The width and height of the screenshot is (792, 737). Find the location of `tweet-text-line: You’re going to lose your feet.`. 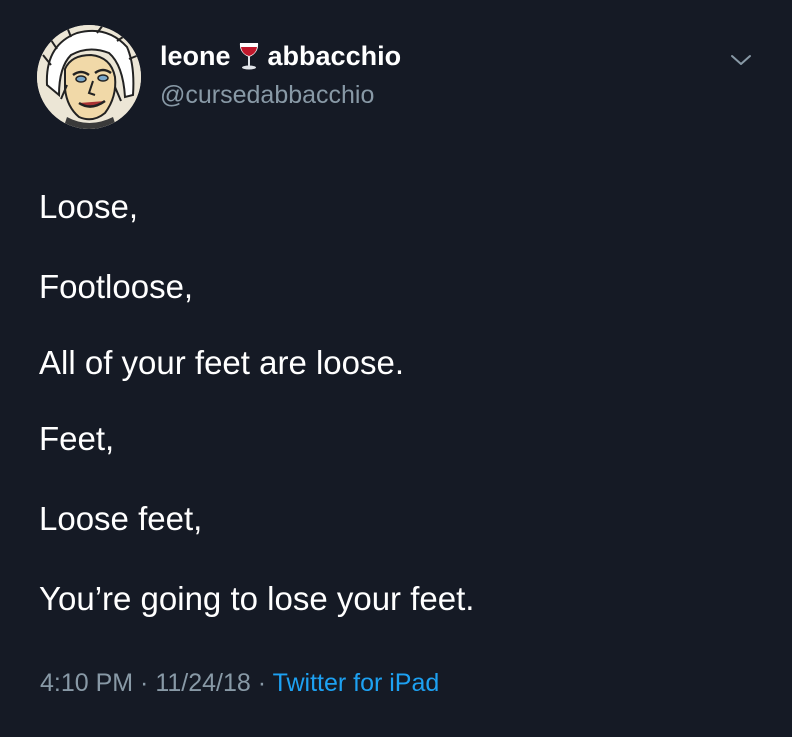

tweet-text-line: You’re going to lose your feet. is located at coordinates (257, 598).